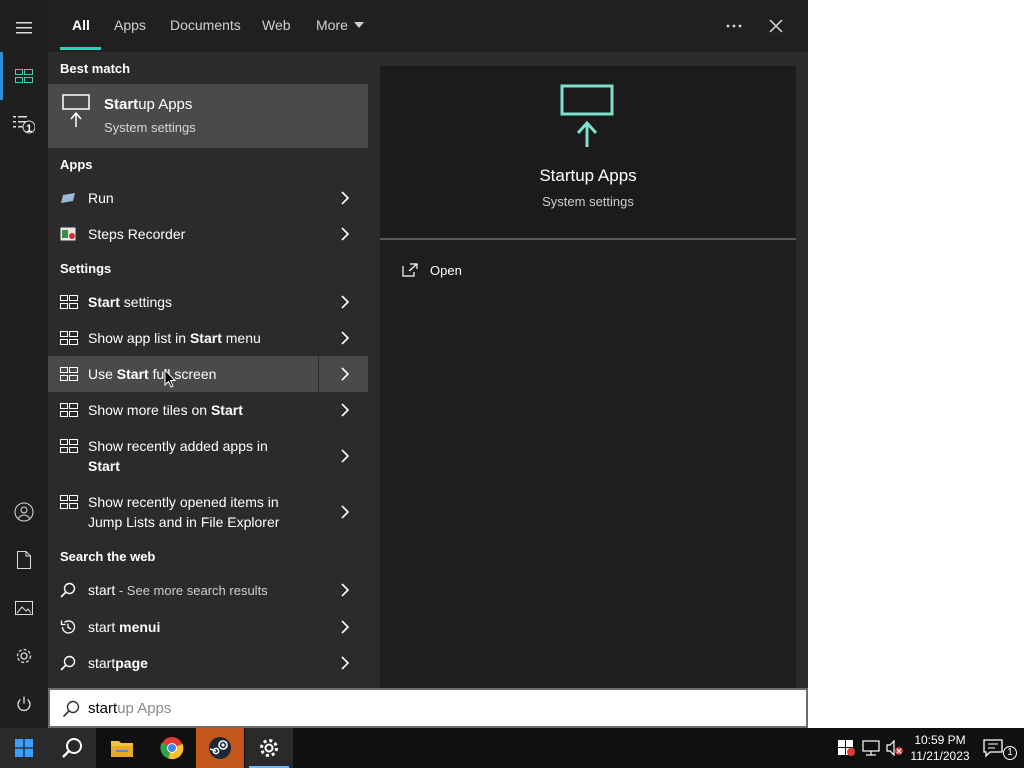 The height and width of the screenshot is (768, 1024). I want to click on setting-item-start-settings: Start settings, so click(208, 302).